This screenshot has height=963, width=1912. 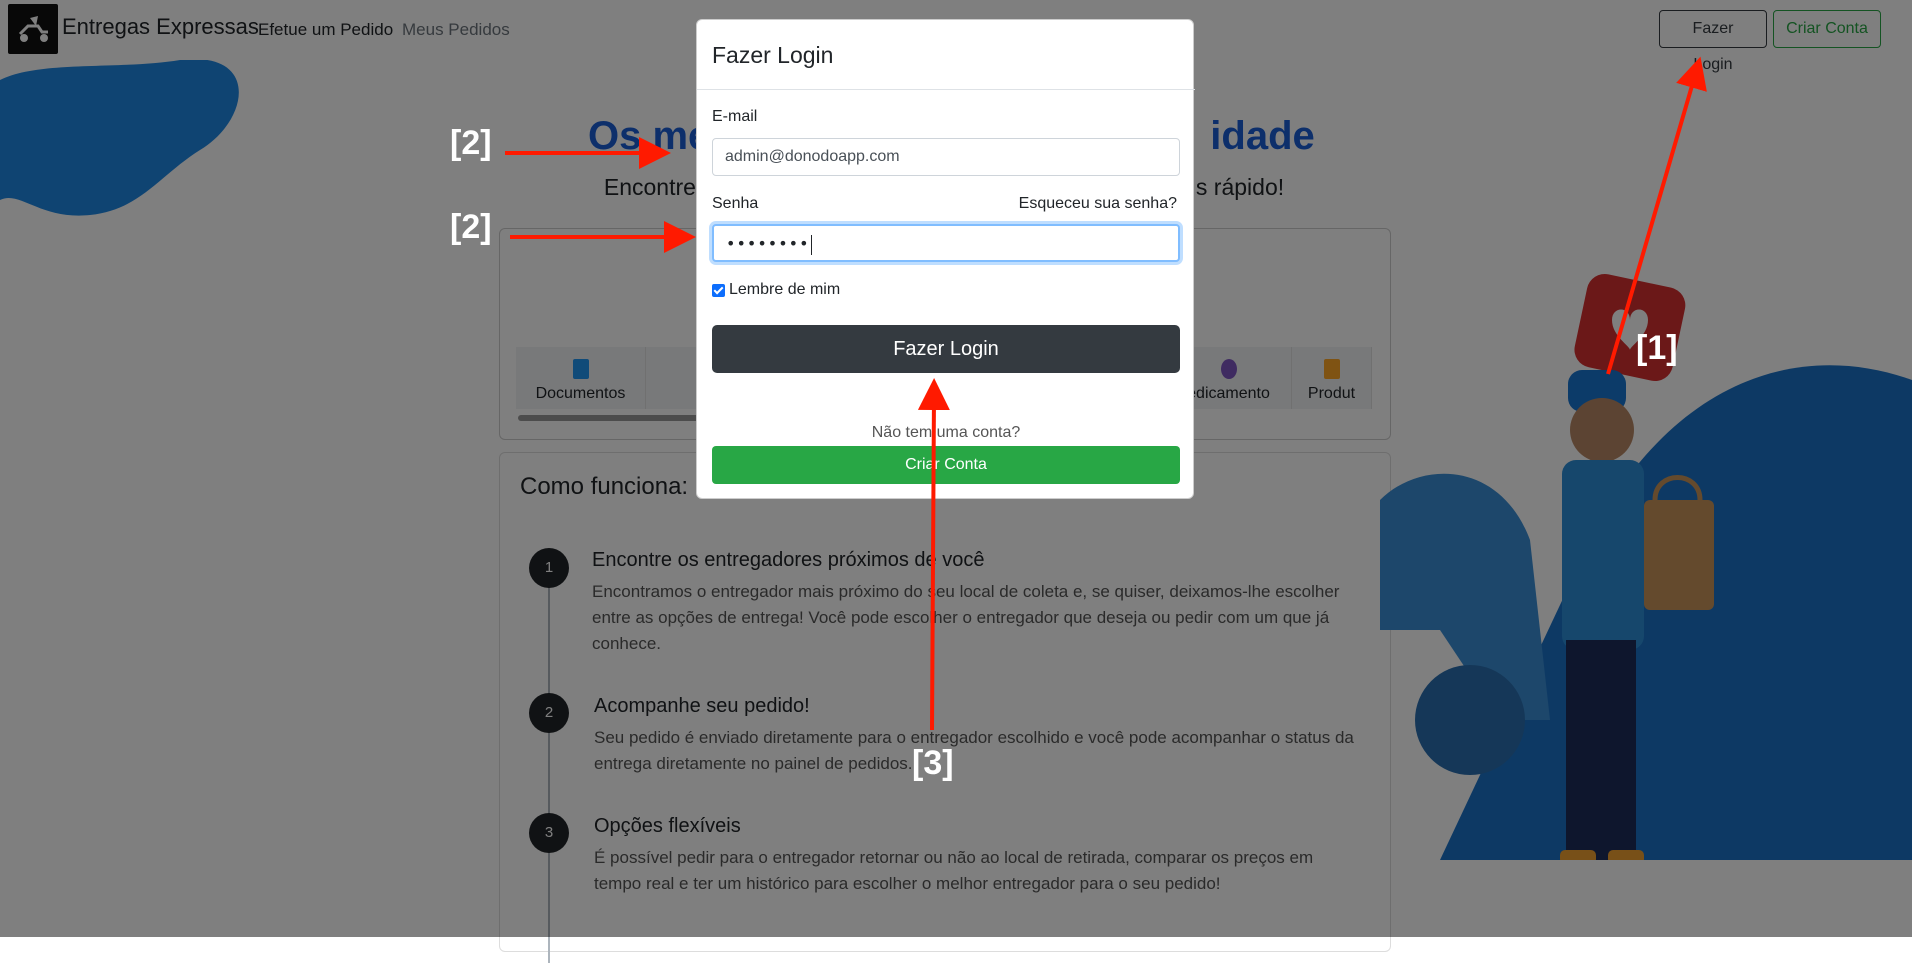 I want to click on remember-me-checkbox, so click(x=718, y=290).